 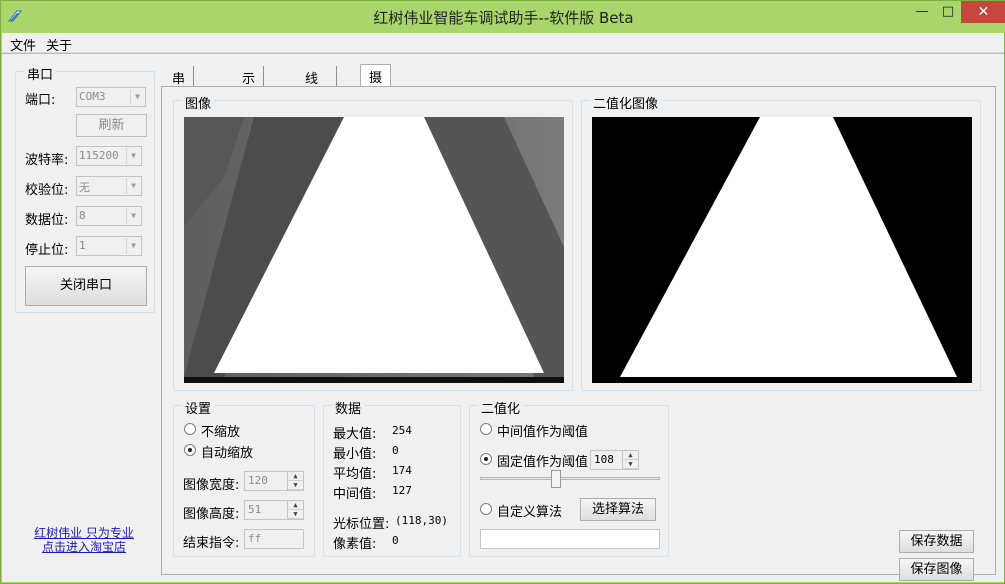 I want to click on avg-value: 174, so click(x=402, y=470).